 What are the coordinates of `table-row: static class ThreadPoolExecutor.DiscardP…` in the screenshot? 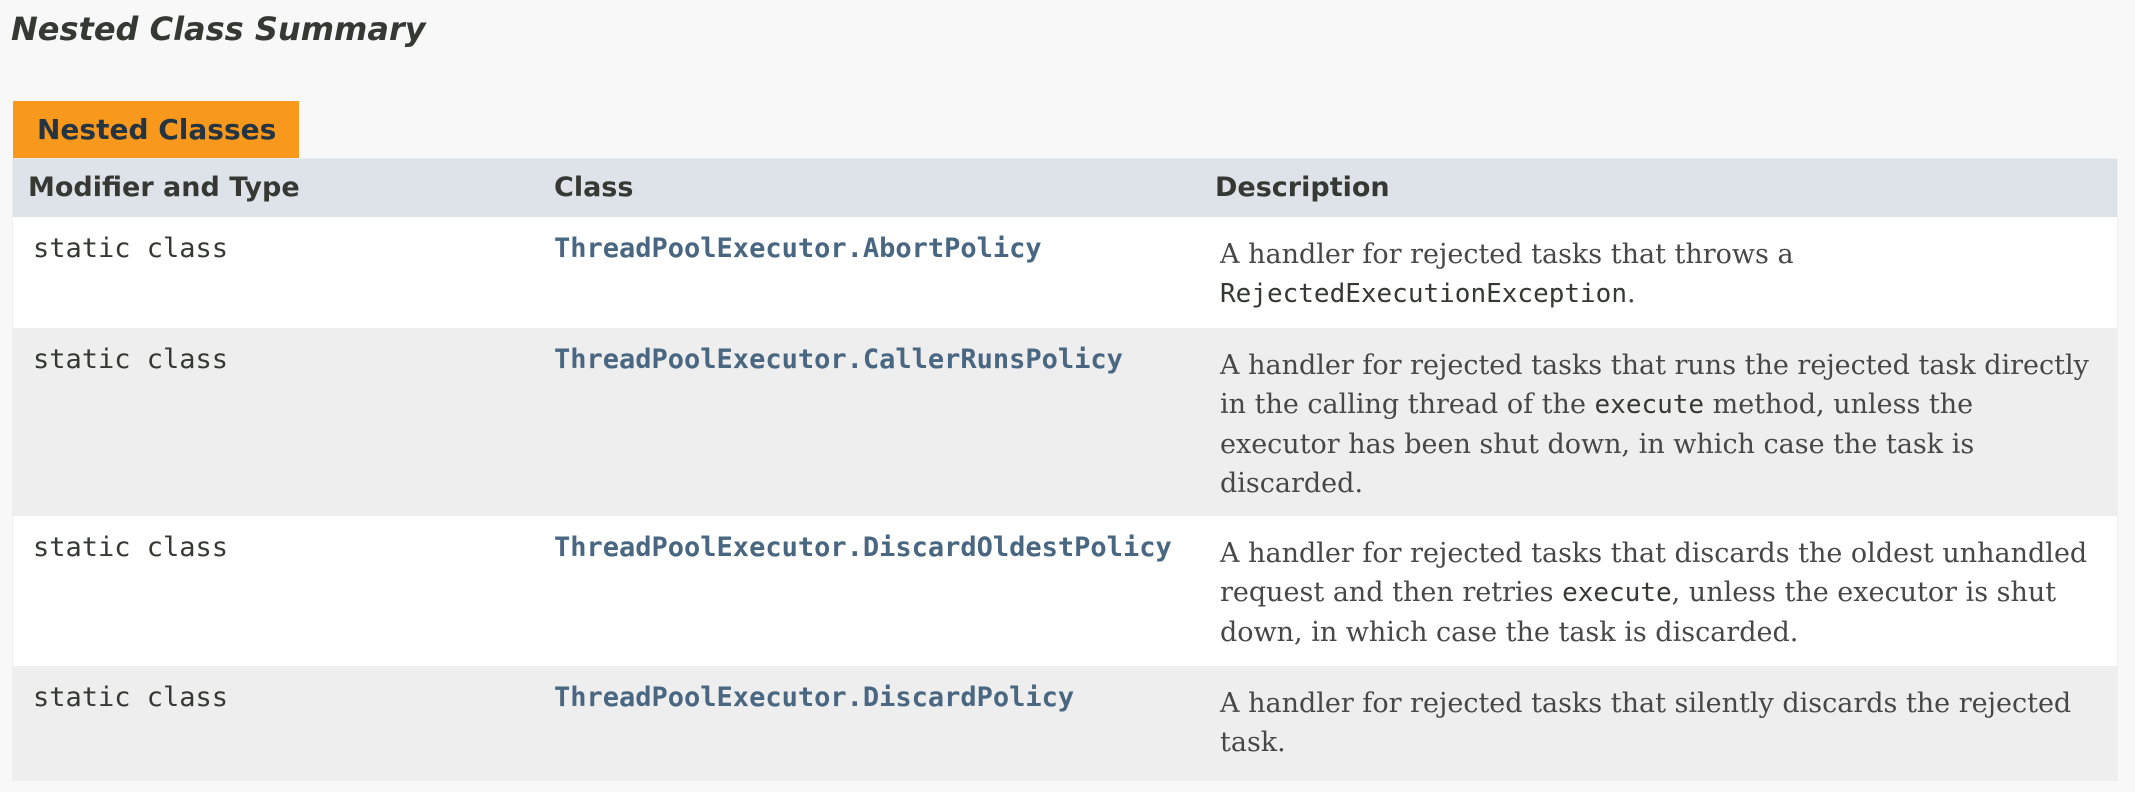 It's located at (1065, 723).